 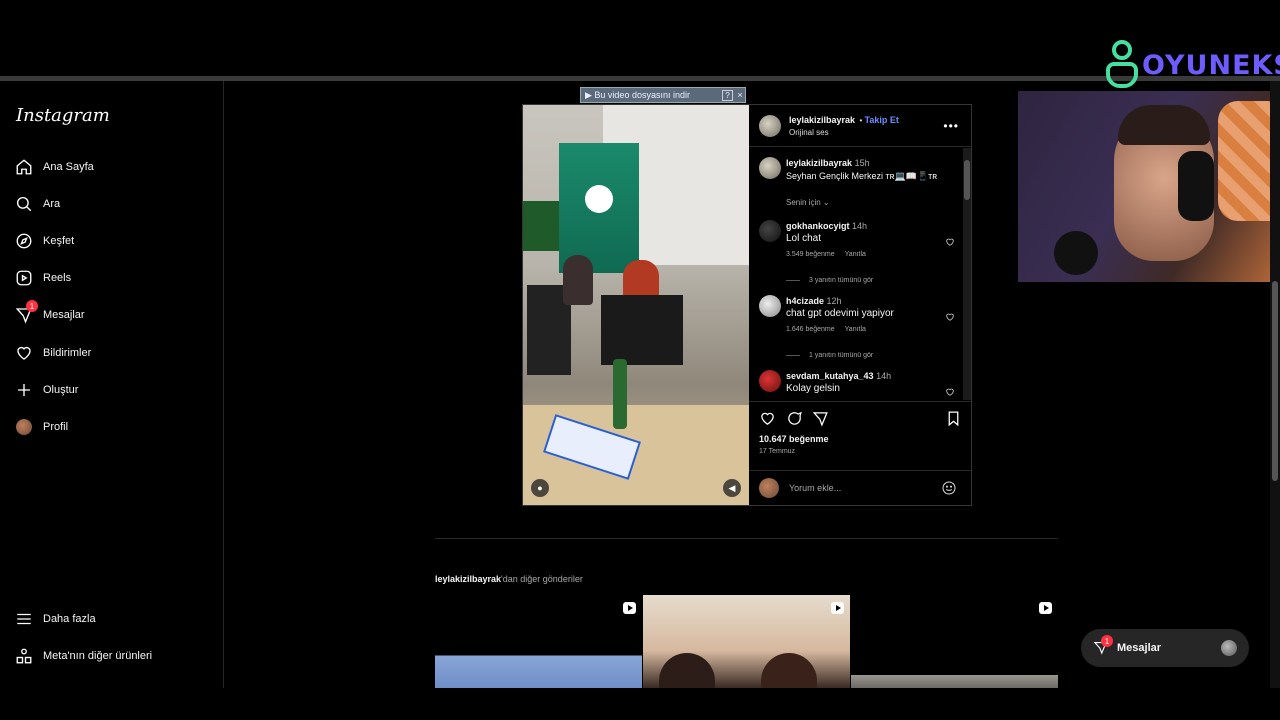 What do you see at coordinates (1165, 648) in the screenshot?
I see `messages-pill: 1 Mesajlar` at bounding box center [1165, 648].